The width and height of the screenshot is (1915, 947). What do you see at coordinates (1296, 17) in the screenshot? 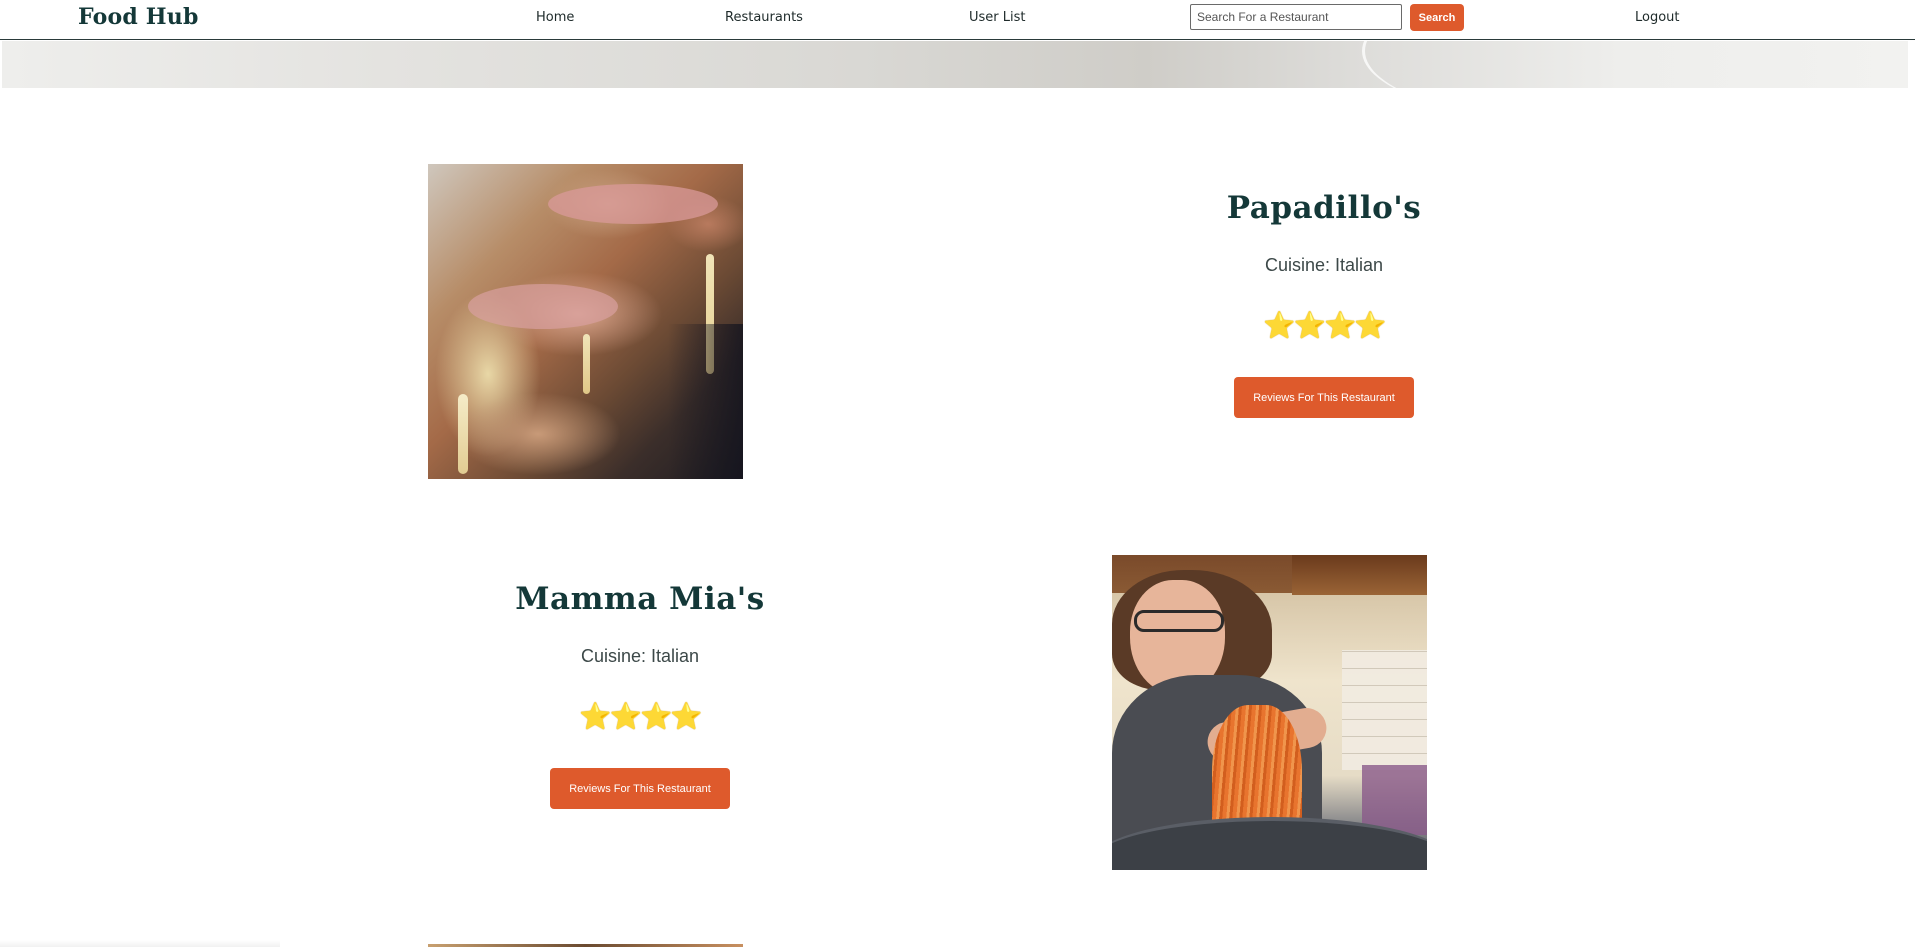
I see `search-input` at bounding box center [1296, 17].